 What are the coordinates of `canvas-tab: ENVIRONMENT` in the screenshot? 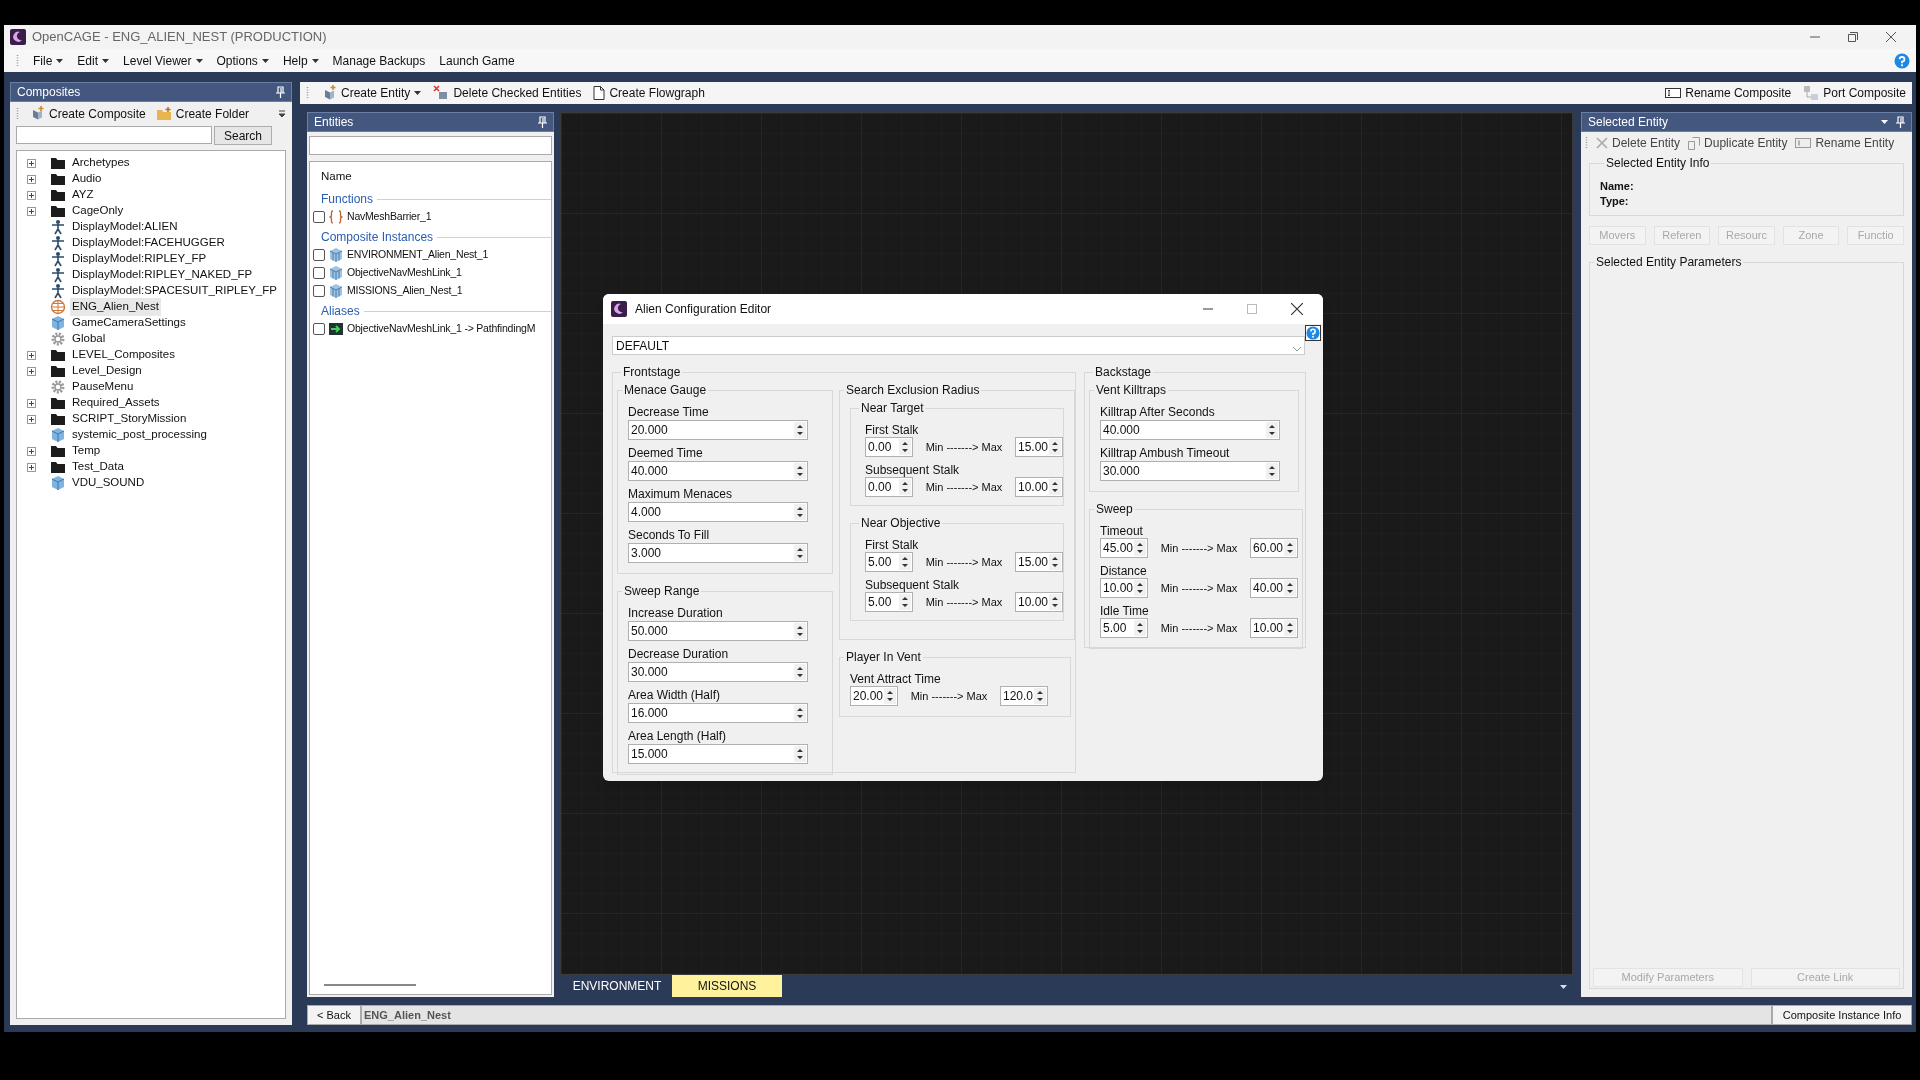 It's located at (617, 986).